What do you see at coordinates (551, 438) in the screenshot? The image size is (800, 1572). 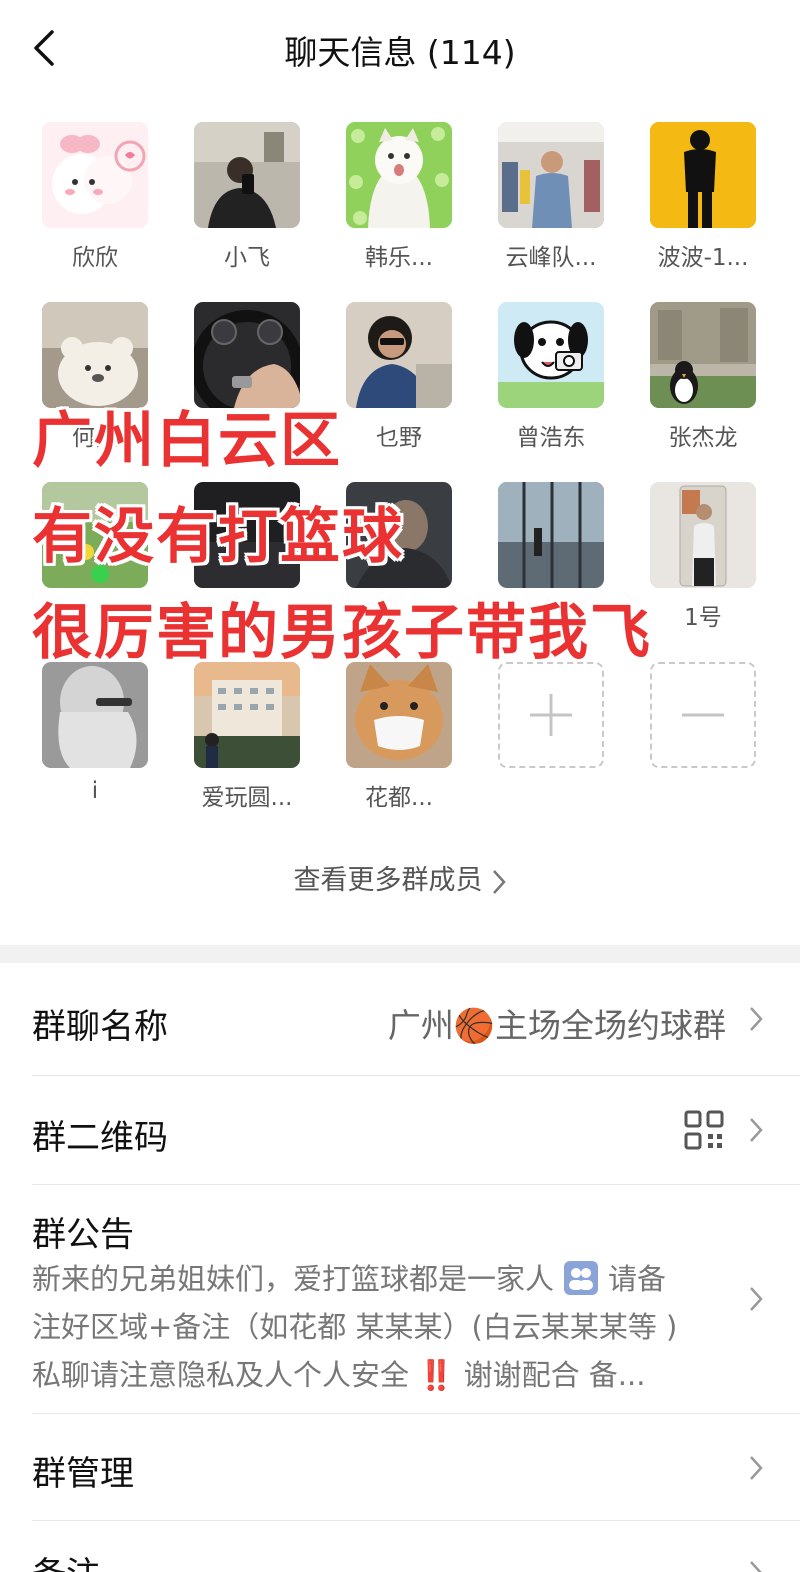 I see `member-name: 曾浩东` at bounding box center [551, 438].